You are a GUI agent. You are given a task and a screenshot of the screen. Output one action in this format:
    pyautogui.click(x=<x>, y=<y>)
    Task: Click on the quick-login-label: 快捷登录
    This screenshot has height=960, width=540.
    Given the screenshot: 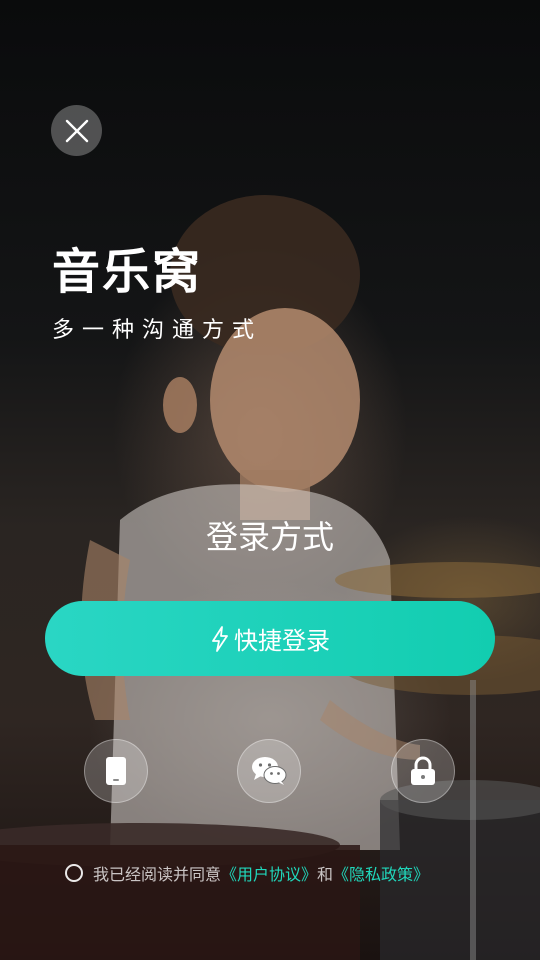 What is the action you would take?
    pyautogui.click(x=282, y=641)
    